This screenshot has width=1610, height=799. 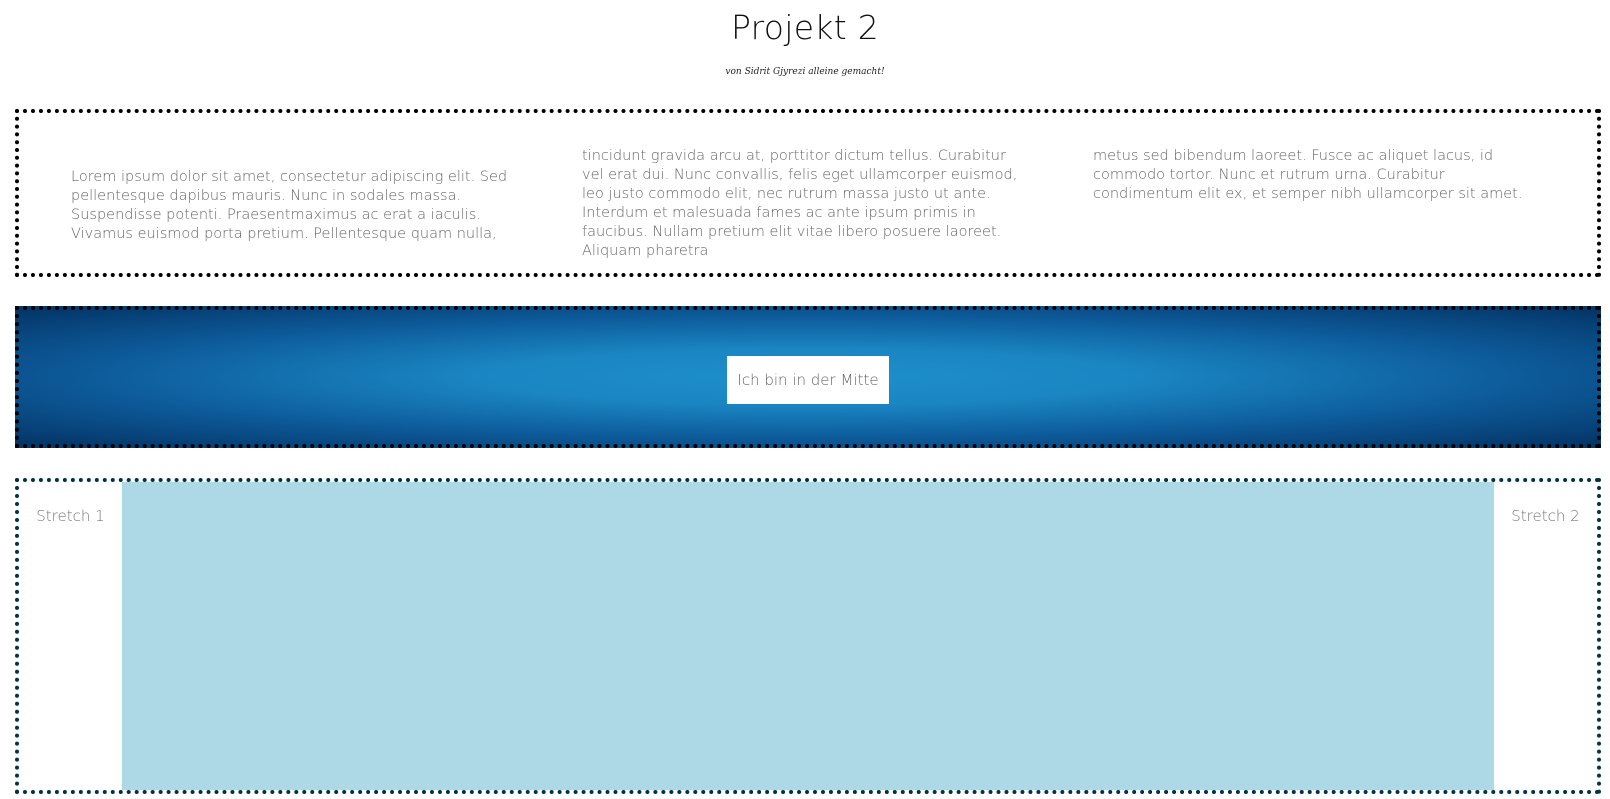 What do you see at coordinates (70, 636) in the screenshot?
I see `stretch-item-1: Stretch 1` at bounding box center [70, 636].